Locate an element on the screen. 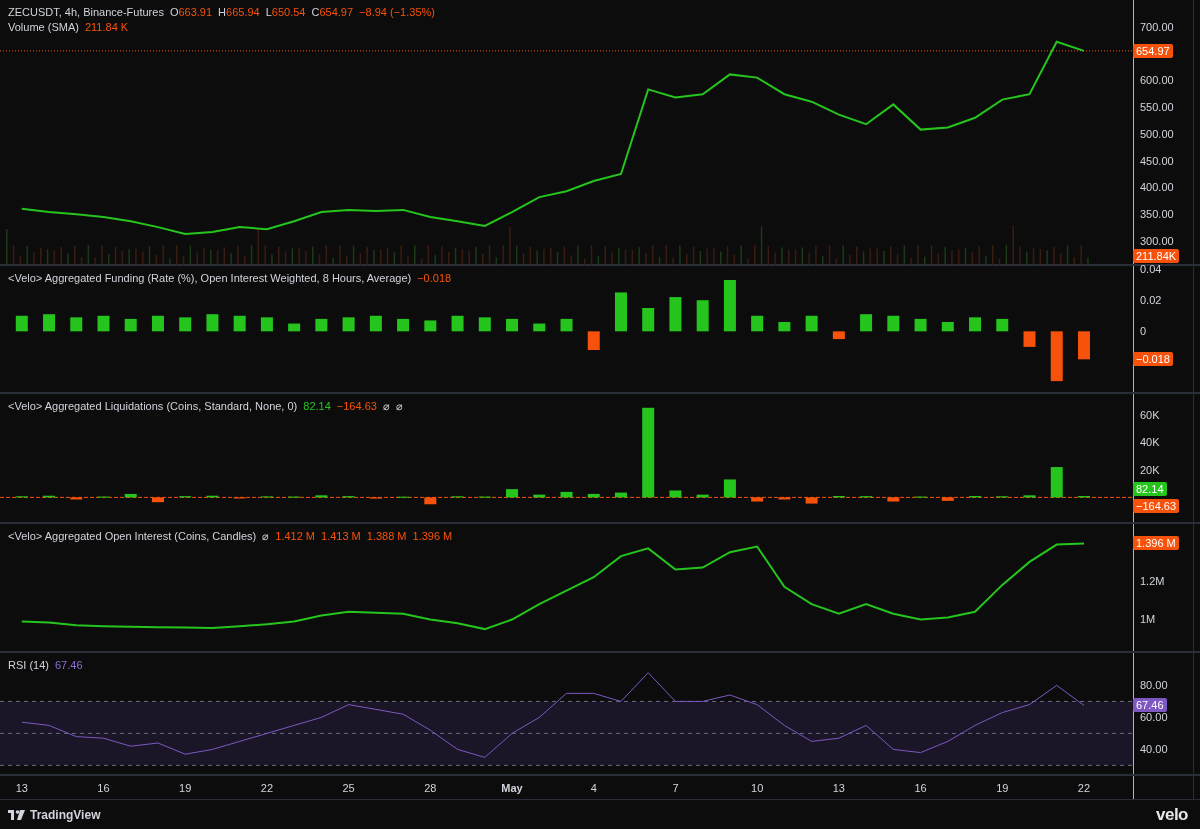 Image resolution: width=1200 pixels, height=829 pixels. volume-title: Volume (SMA) is located at coordinates (43, 27).